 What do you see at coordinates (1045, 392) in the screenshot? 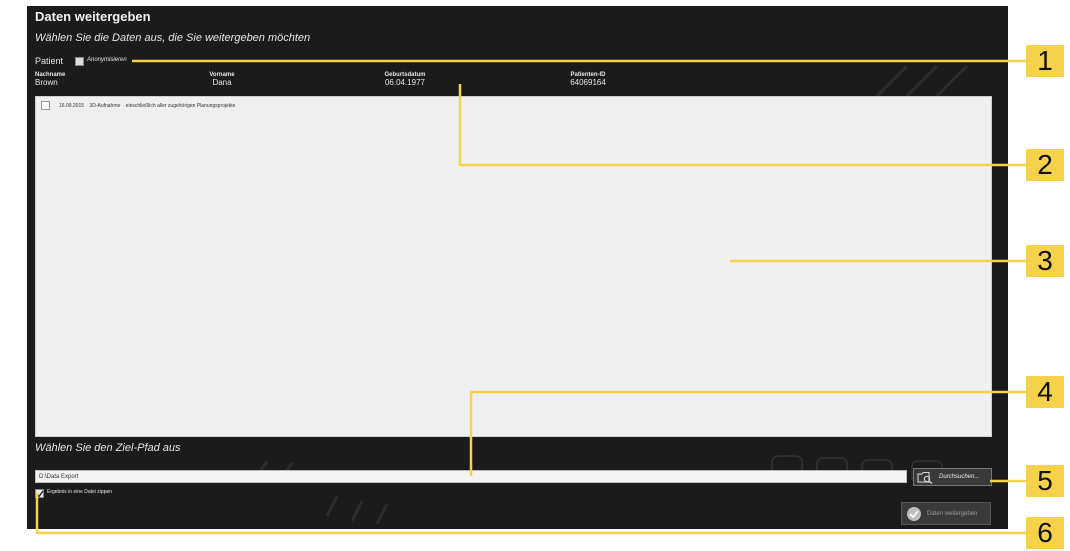
I see `callout-badge-4: 4` at bounding box center [1045, 392].